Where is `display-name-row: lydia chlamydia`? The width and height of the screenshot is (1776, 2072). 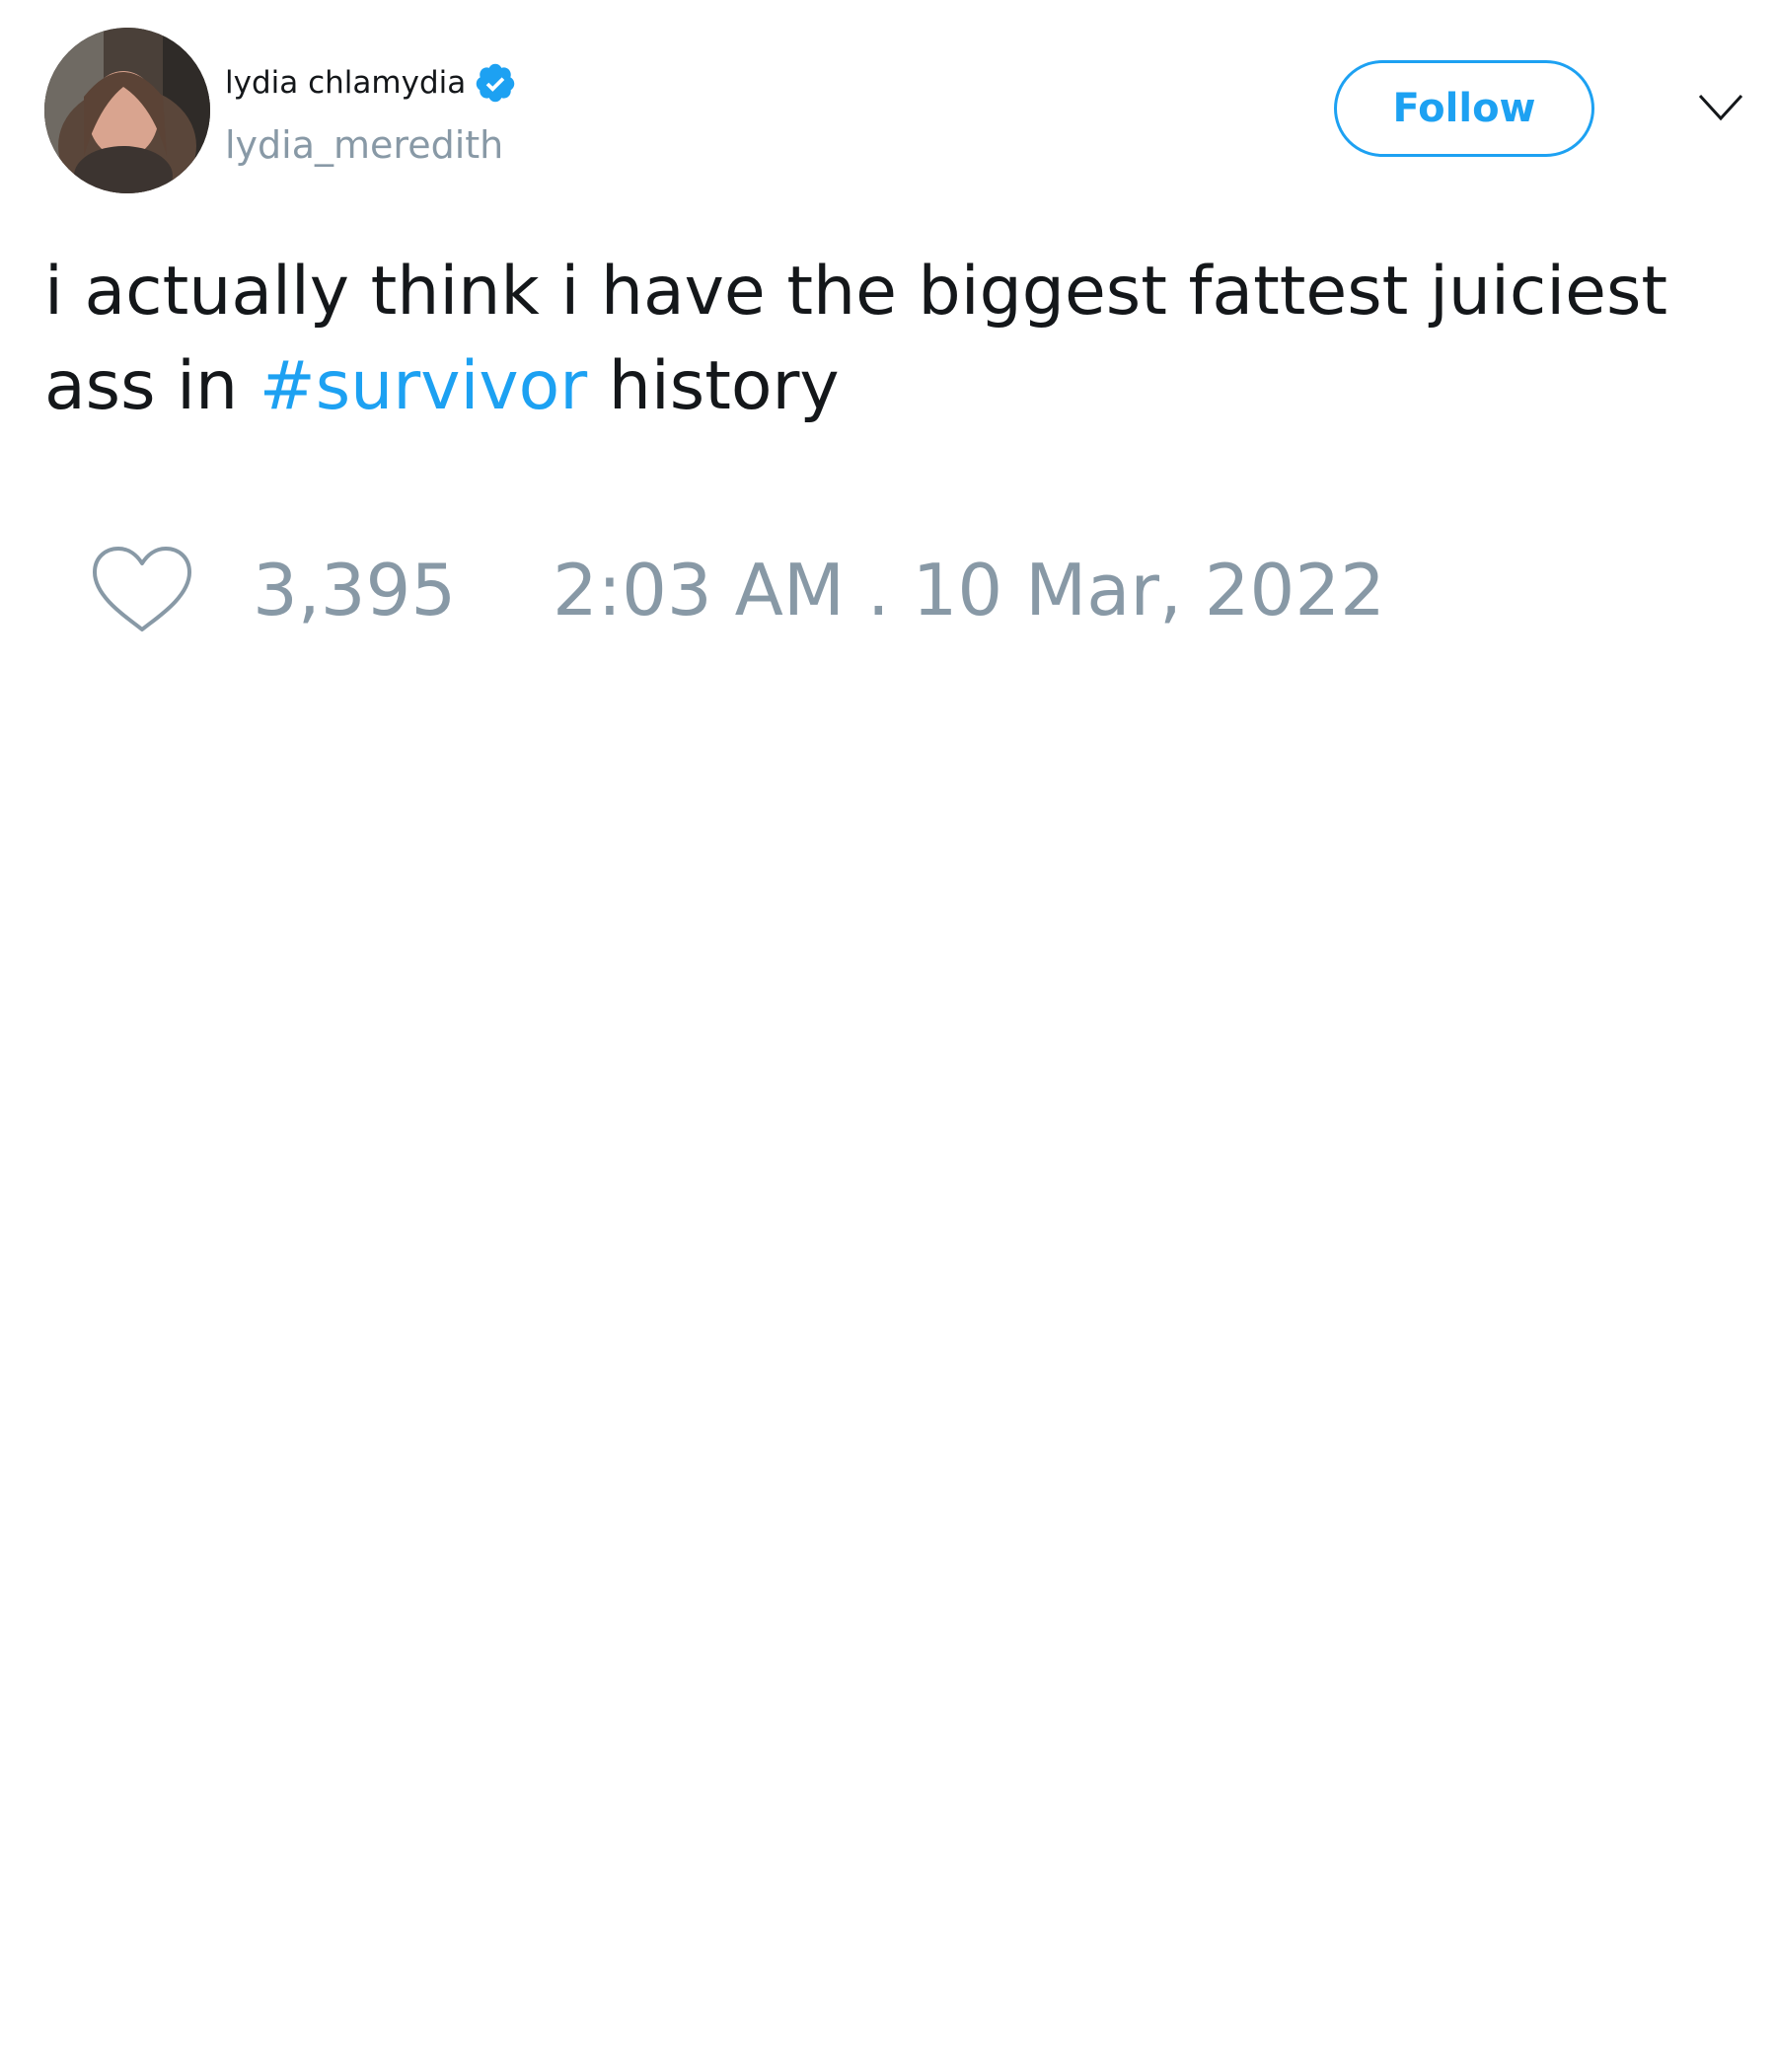 display-name-row: lydia chlamydia is located at coordinates (371, 83).